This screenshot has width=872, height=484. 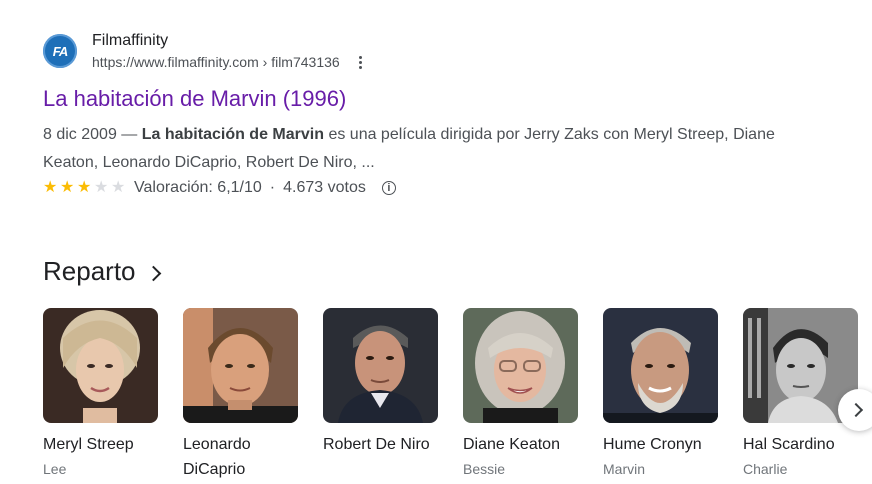 What do you see at coordinates (388, 188) in the screenshot?
I see `info-icon: i` at bounding box center [388, 188].